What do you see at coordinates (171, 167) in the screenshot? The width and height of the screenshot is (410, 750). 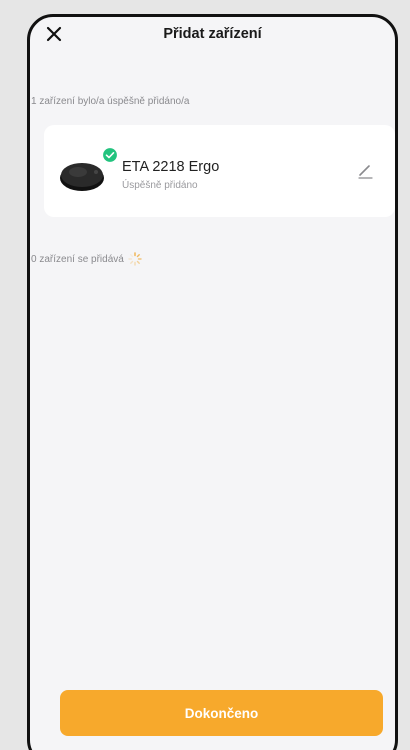 I see `device-name: ETA 2218 Ergo` at bounding box center [171, 167].